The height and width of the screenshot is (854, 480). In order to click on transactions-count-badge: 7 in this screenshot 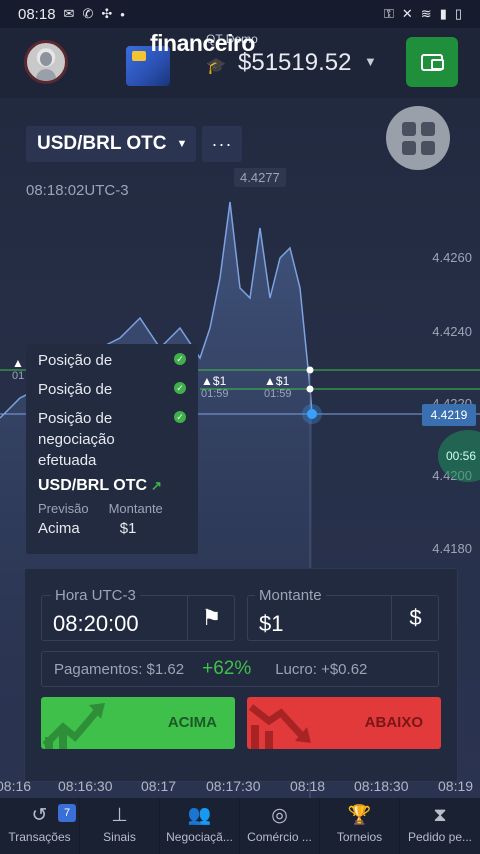, I will do `click(67, 813)`.